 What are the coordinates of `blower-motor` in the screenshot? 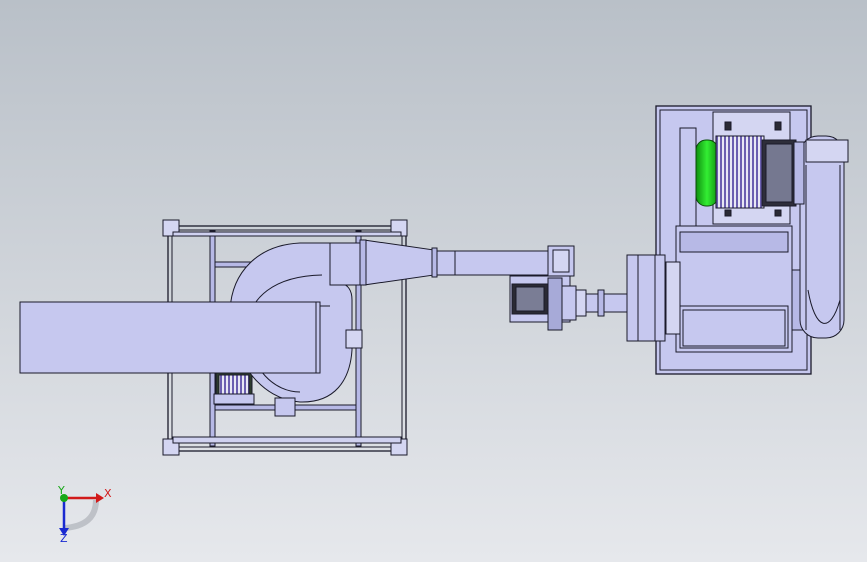 It's located at (234, 388).